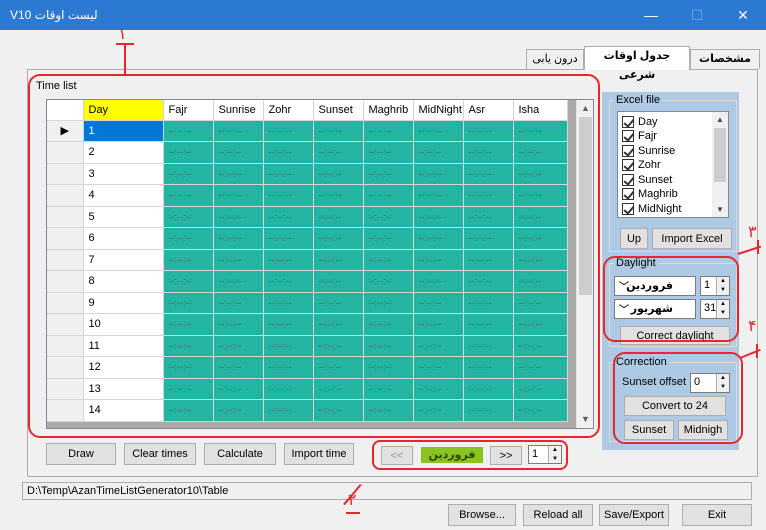 This screenshot has height=530, width=766. Describe the element at coordinates (160, 454) in the screenshot. I see `clear-times-button: Clear times` at that location.